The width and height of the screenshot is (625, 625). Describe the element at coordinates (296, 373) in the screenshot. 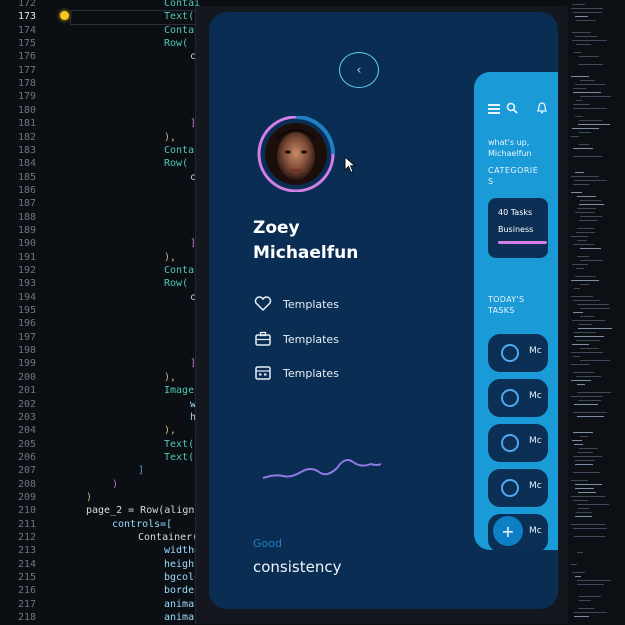

I see `menu-item-templates-3: Templates` at that location.